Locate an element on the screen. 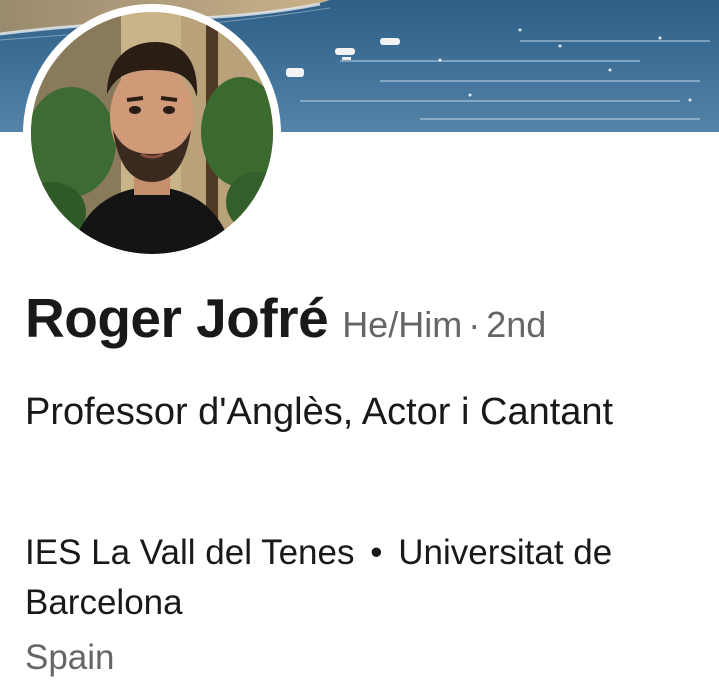 The height and width of the screenshot is (696, 719). connection-degree: 2nd is located at coordinates (516, 324).